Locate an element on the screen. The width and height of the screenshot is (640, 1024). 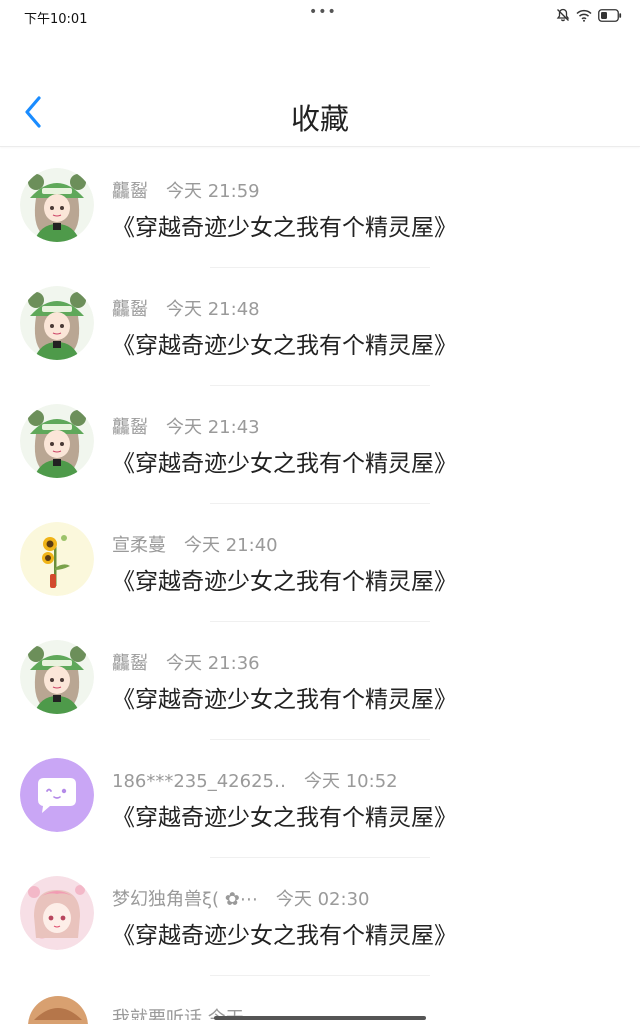
timestamp: 今天 21:36 is located at coordinates (213, 663).